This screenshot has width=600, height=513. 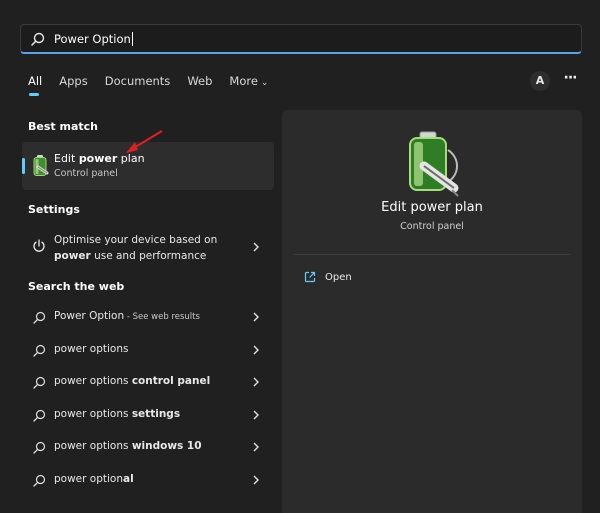 I want to click on search-bar: Power Option, so click(x=301, y=39).